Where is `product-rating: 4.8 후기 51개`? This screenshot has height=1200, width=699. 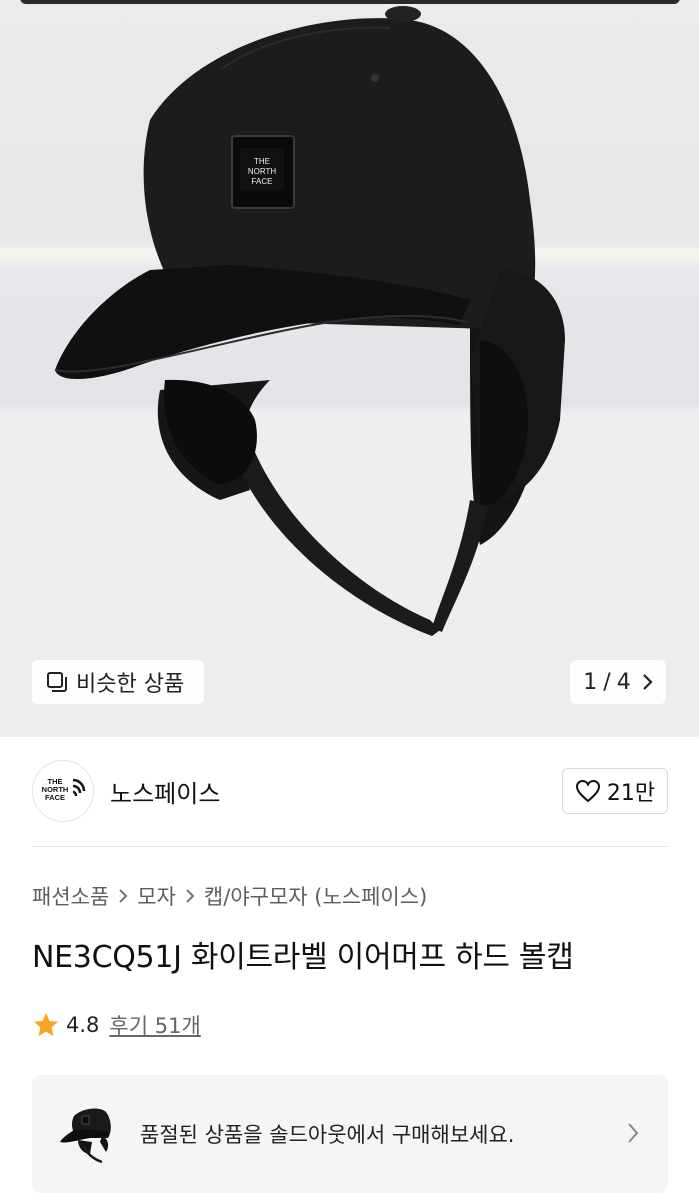 product-rating: 4.8 후기 51개 is located at coordinates (116, 1025).